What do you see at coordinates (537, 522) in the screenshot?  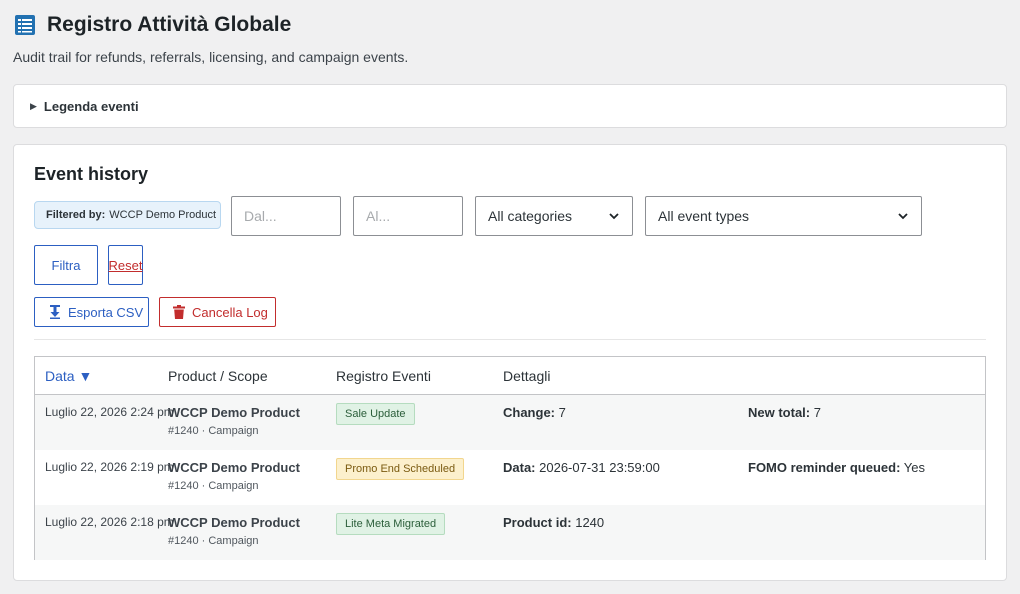 I see `detail-label: Product id:` at bounding box center [537, 522].